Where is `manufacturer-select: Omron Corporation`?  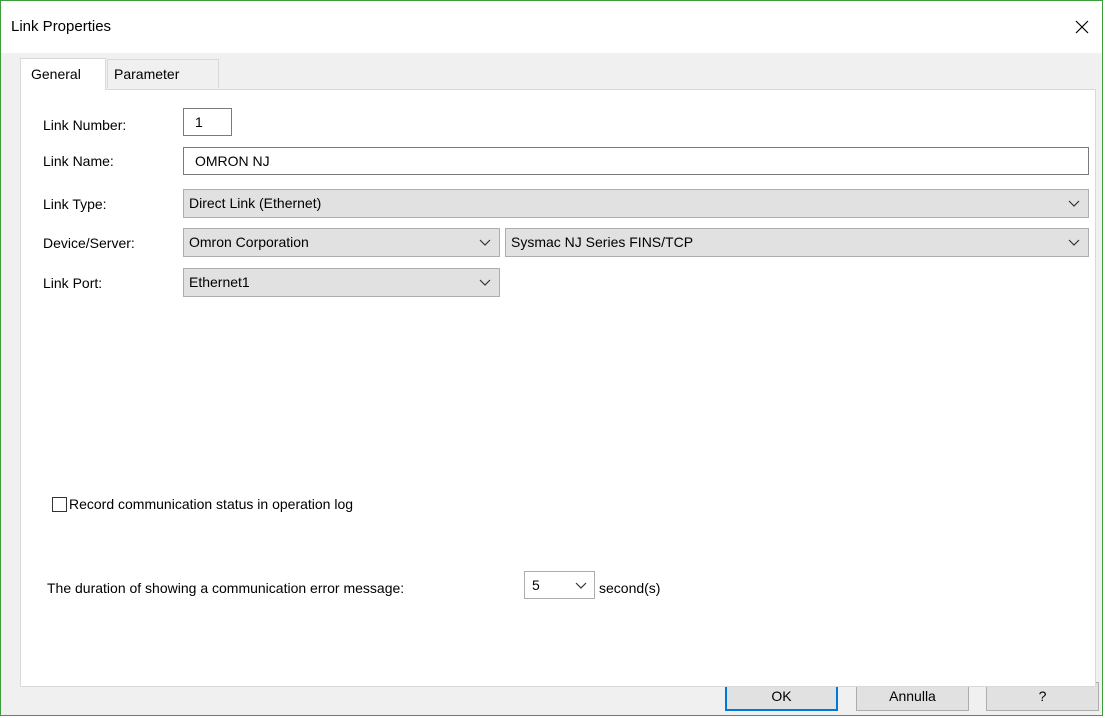
manufacturer-select: Omron Corporation is located at coordinates (341, 242).